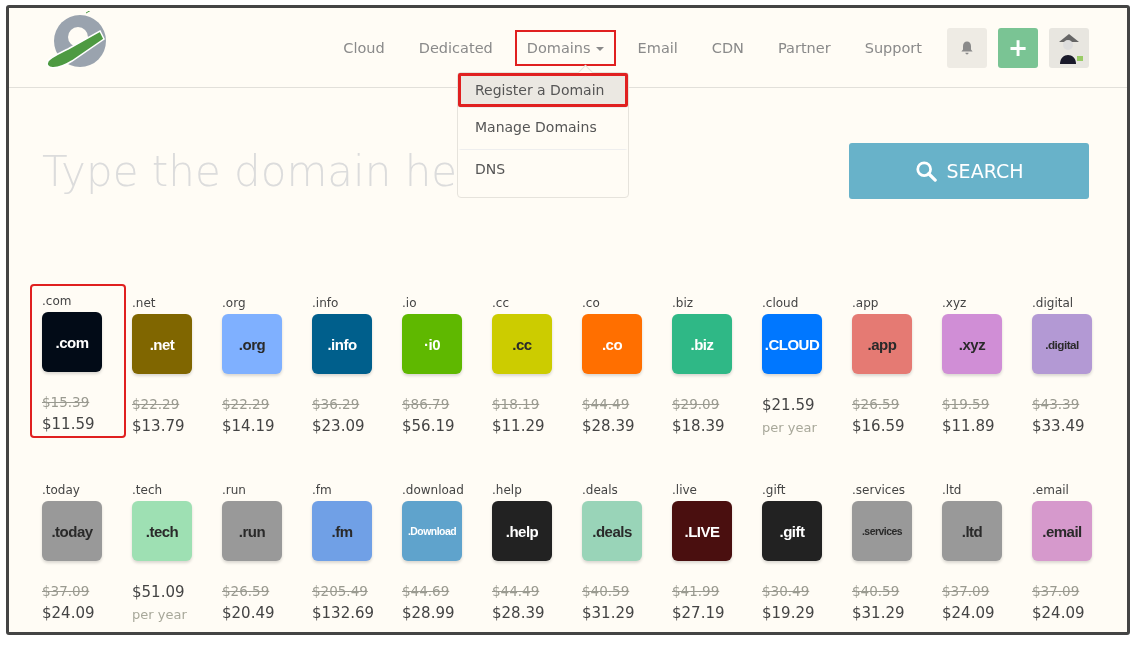  What do you see at coordinates (147, 490) in the screenshot?
I see `domain-extension: .tech` at bounding box center [147, 490].